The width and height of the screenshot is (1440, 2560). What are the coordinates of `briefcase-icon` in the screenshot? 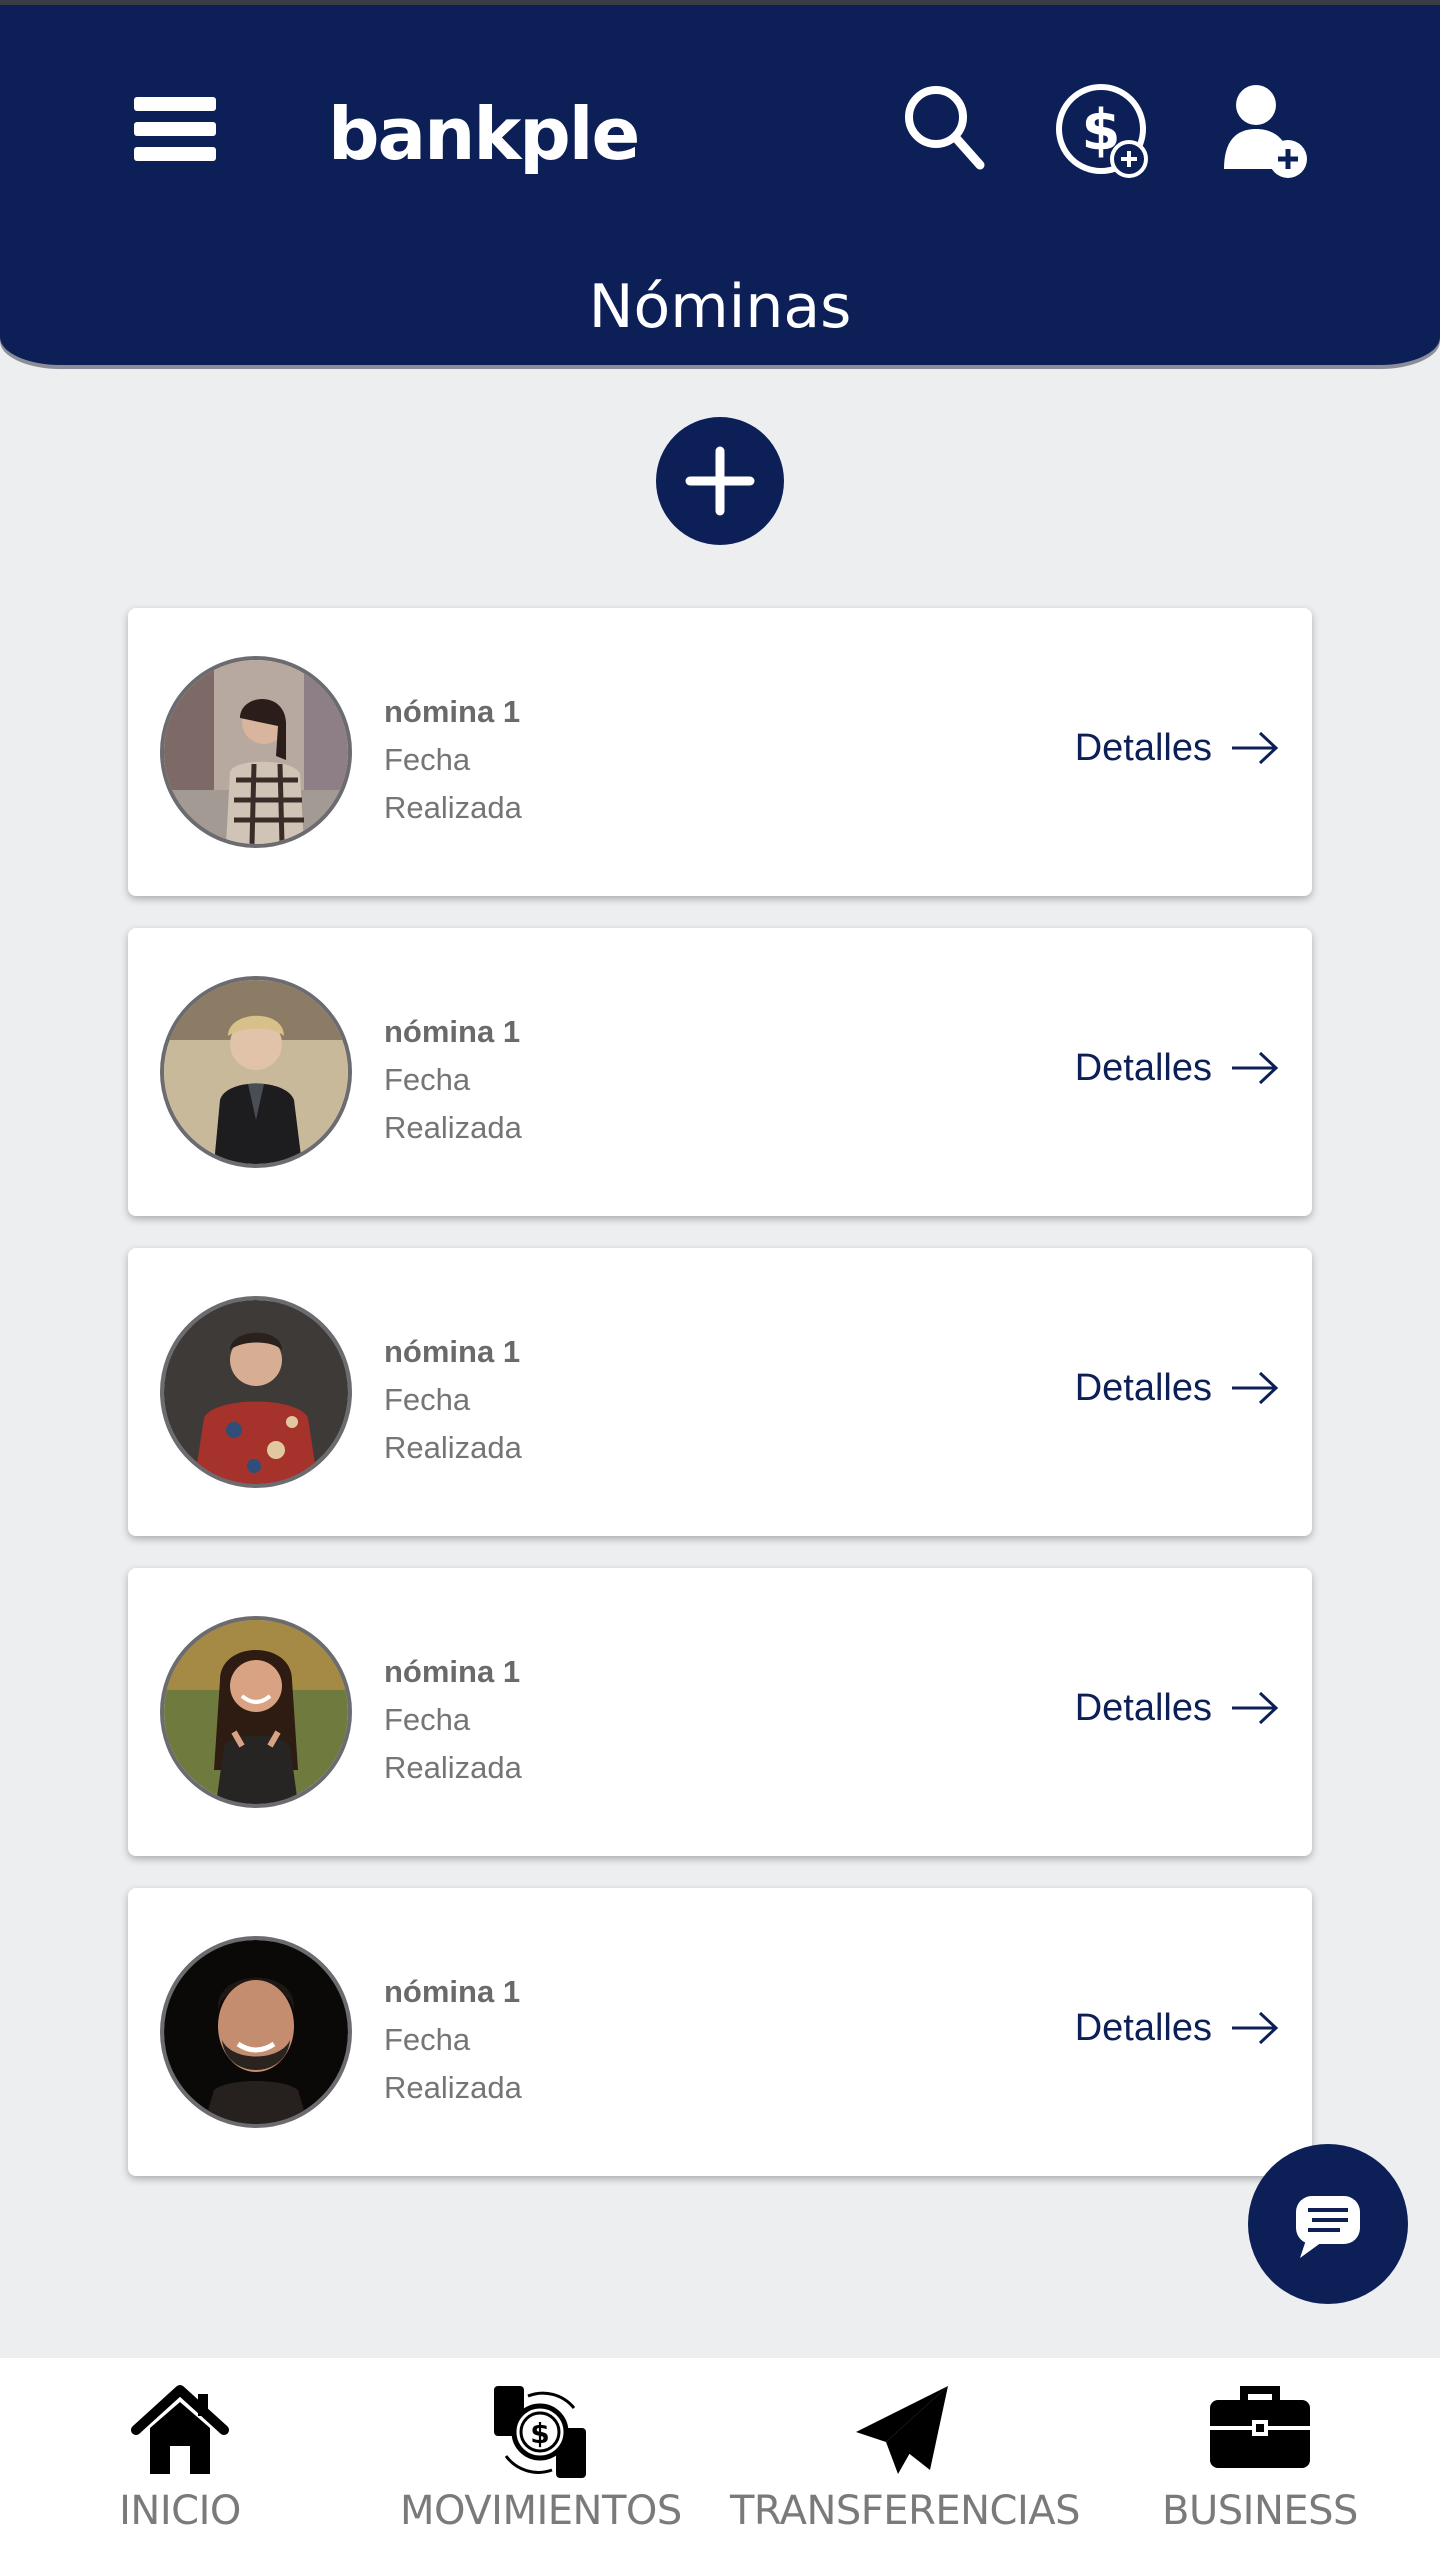 It's located at (1260, 2427).